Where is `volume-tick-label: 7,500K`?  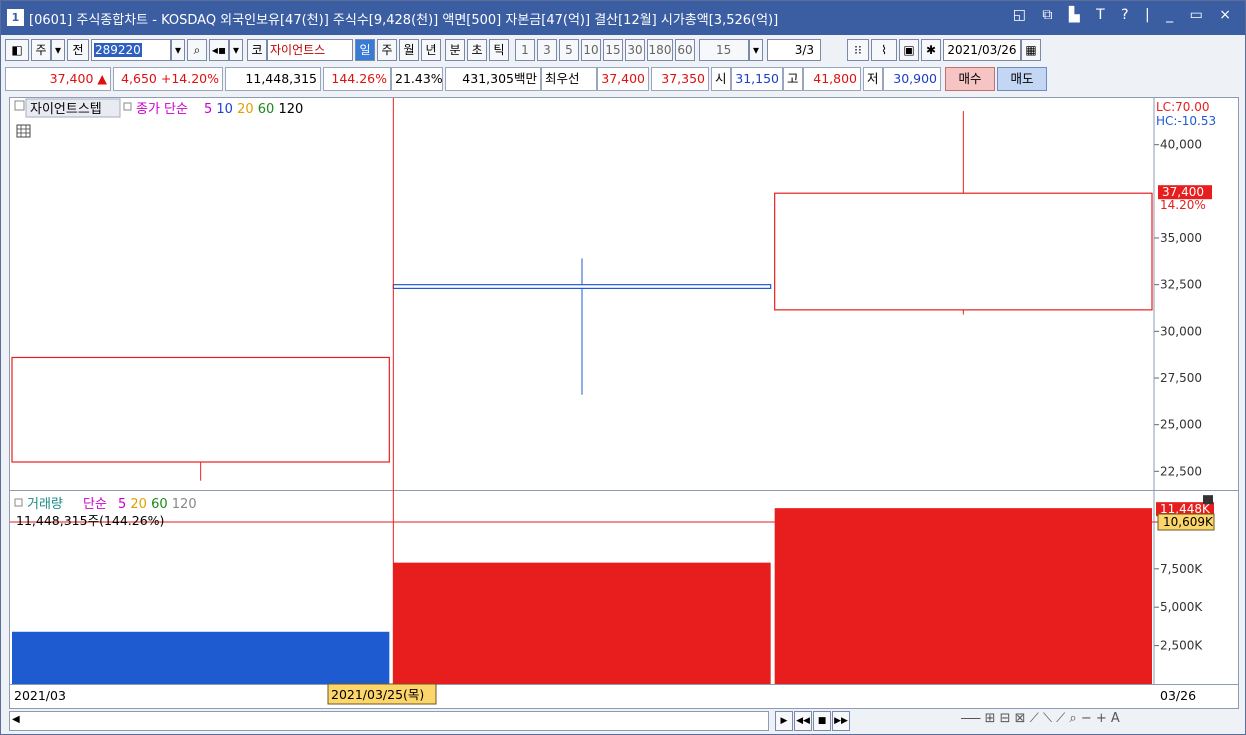
volume-tick-label: 7,500K is located at coordinates (1181, 569).